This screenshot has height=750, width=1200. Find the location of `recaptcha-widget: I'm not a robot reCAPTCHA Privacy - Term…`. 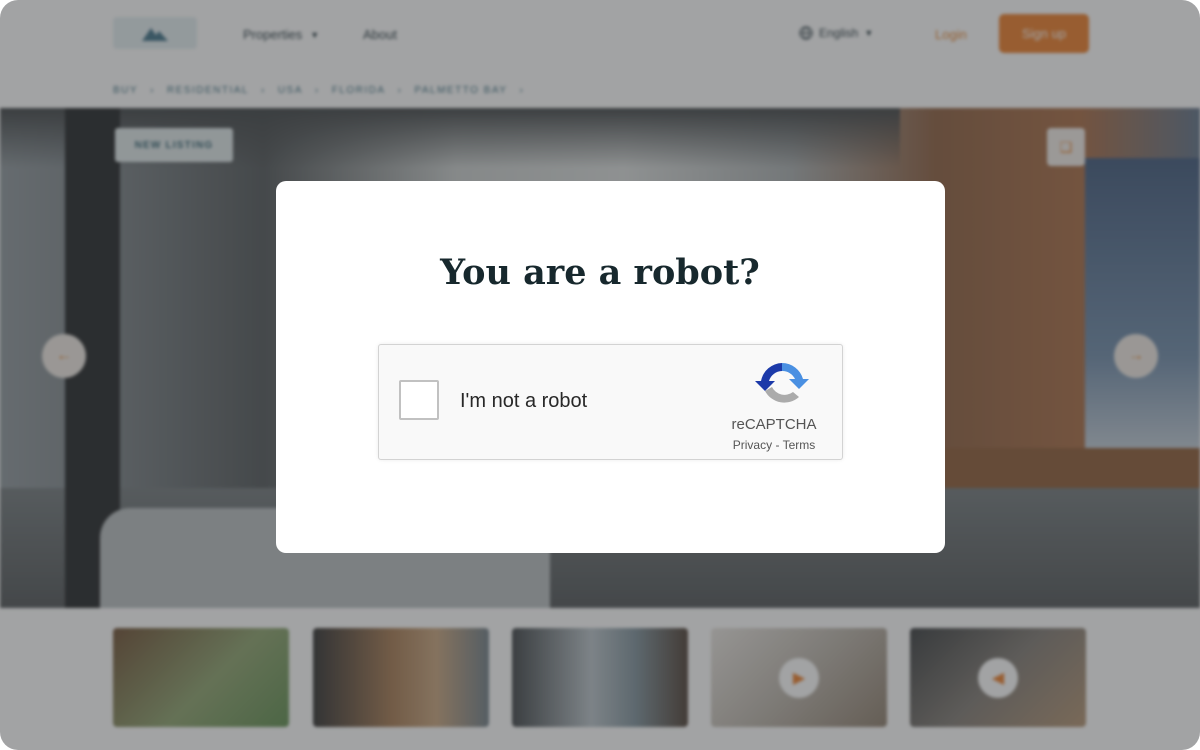

recaptcha-widget: I'm not a robot reCAPTCHA Privacy - Term… is located at coordinates (610, 402).